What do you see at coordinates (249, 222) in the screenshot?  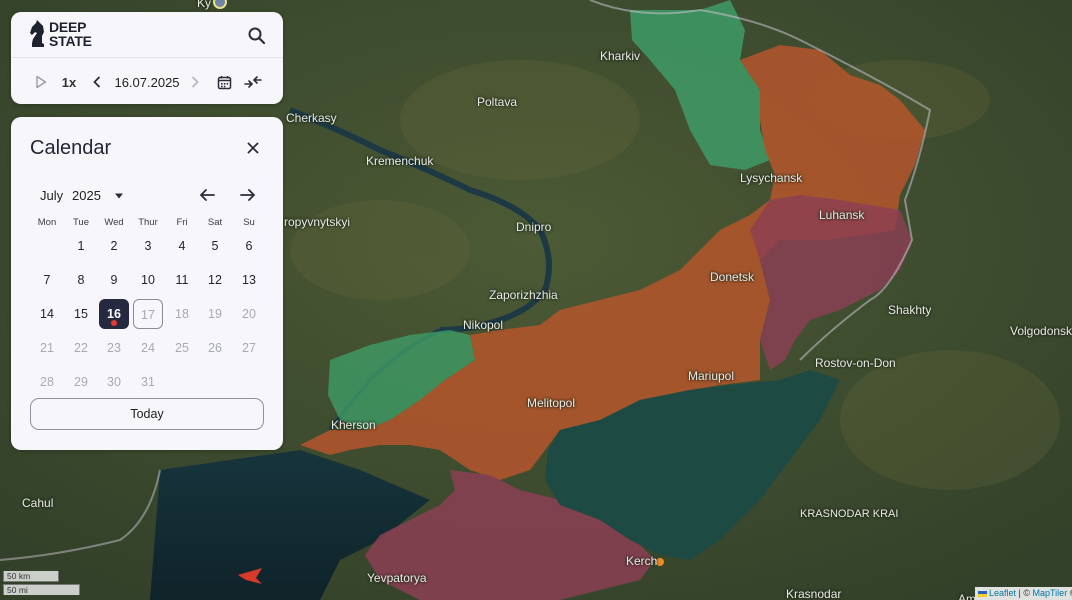 I see `weekday-label: Su` at bounding box center [249, 222].